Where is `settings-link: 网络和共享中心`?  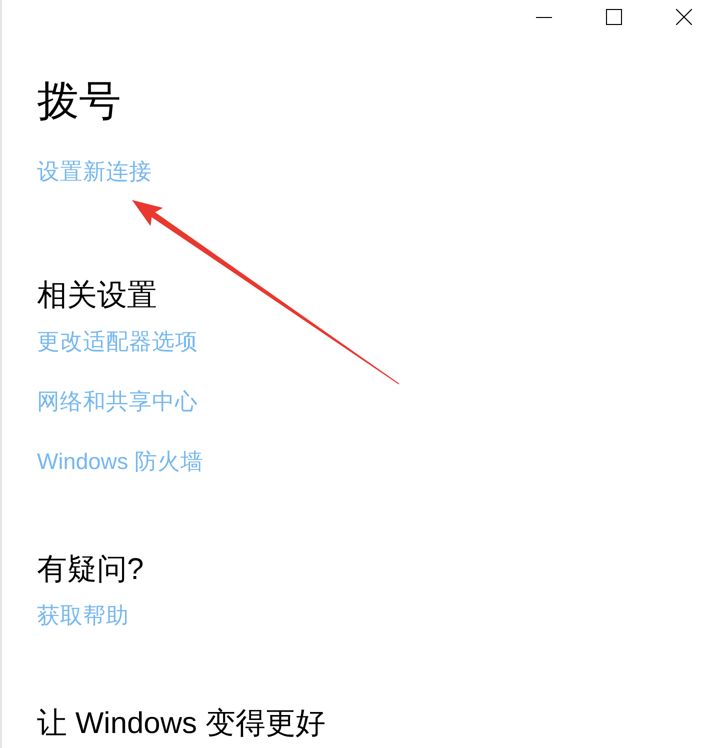 settings-link: 网络和共享中心 is located at coordinates (117, 402).